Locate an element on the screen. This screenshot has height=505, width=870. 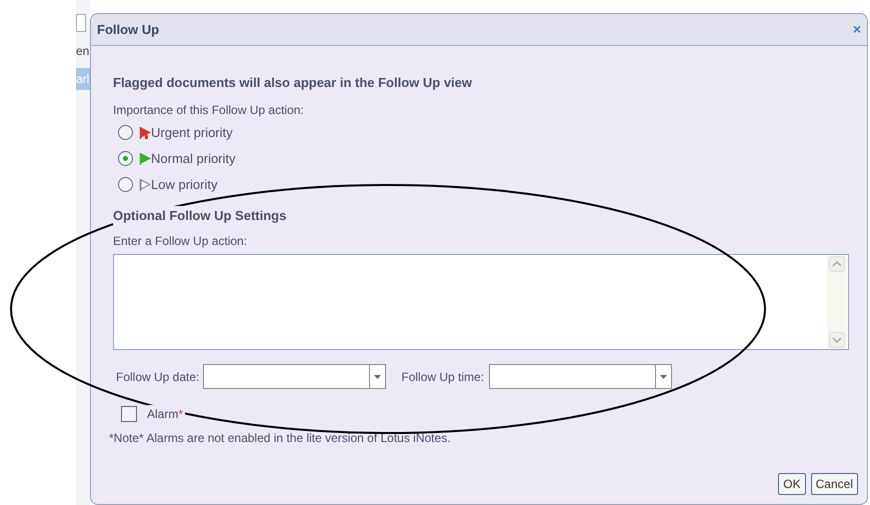
radio-label: Urgent priority is located at coordinates (192, 133).